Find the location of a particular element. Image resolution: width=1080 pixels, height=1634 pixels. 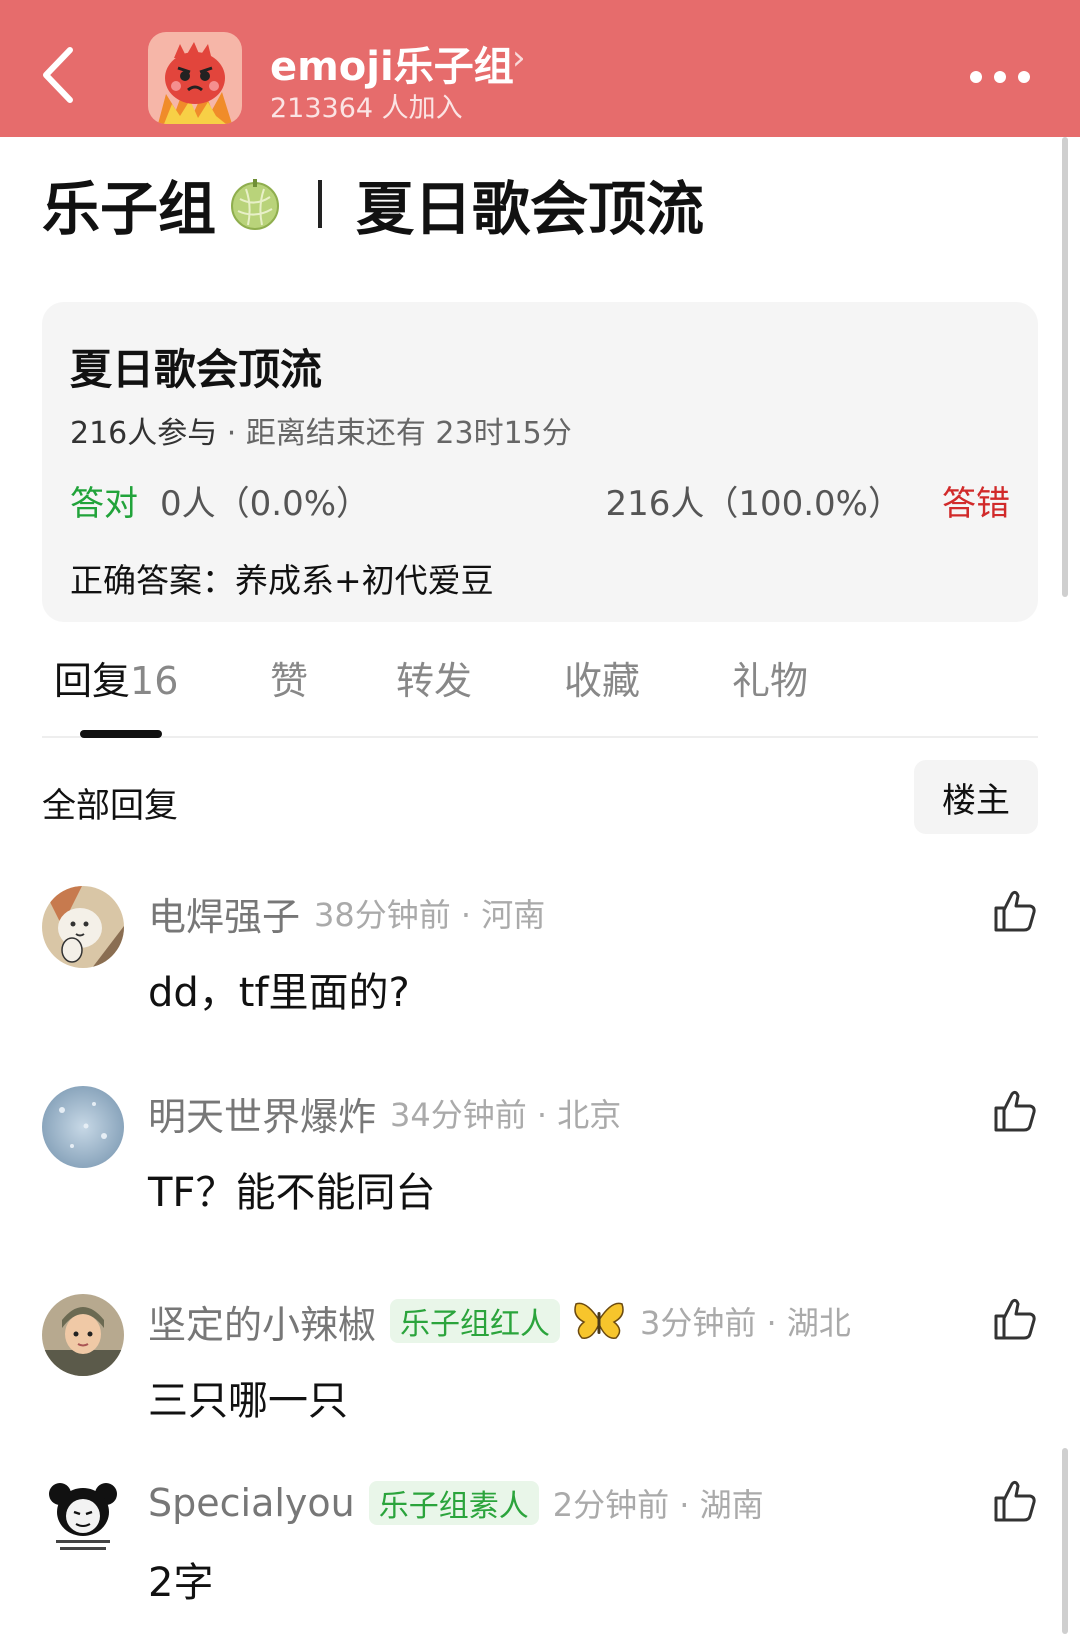

comment-meta: Specialyou 乐子组素人 2分钟前 · 湖南 is located at coordinates (456, 1503).